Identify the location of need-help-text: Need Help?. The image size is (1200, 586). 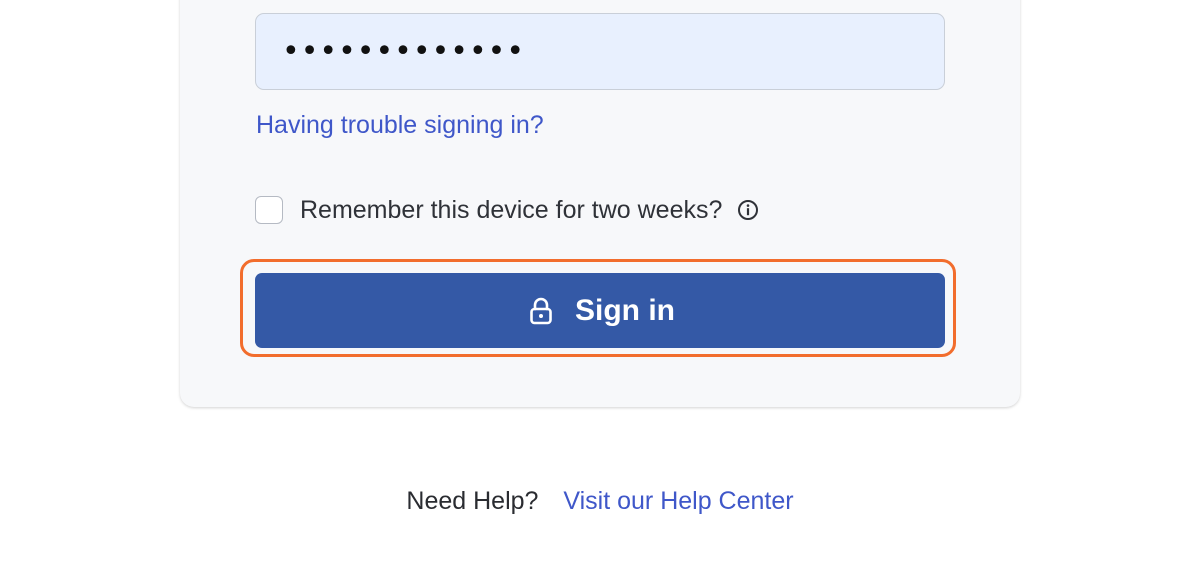
(472, 501).